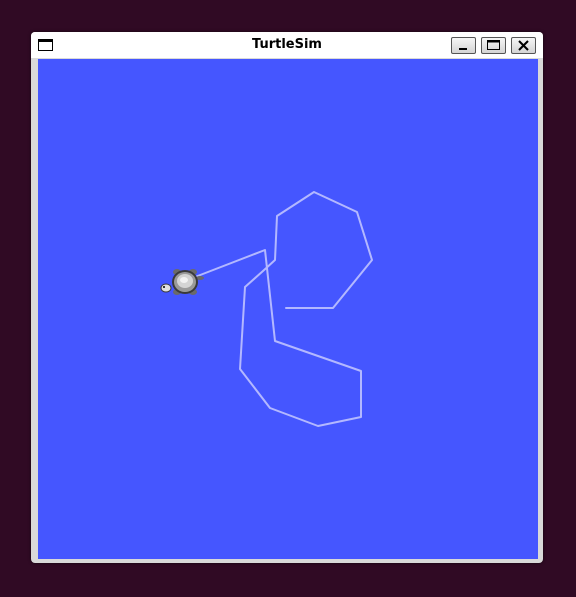 The height and width of the screenshot is (597, 576). Describe the element at coordinates (463, 49) in the screenshot. I see `minimize-icon` at that location.